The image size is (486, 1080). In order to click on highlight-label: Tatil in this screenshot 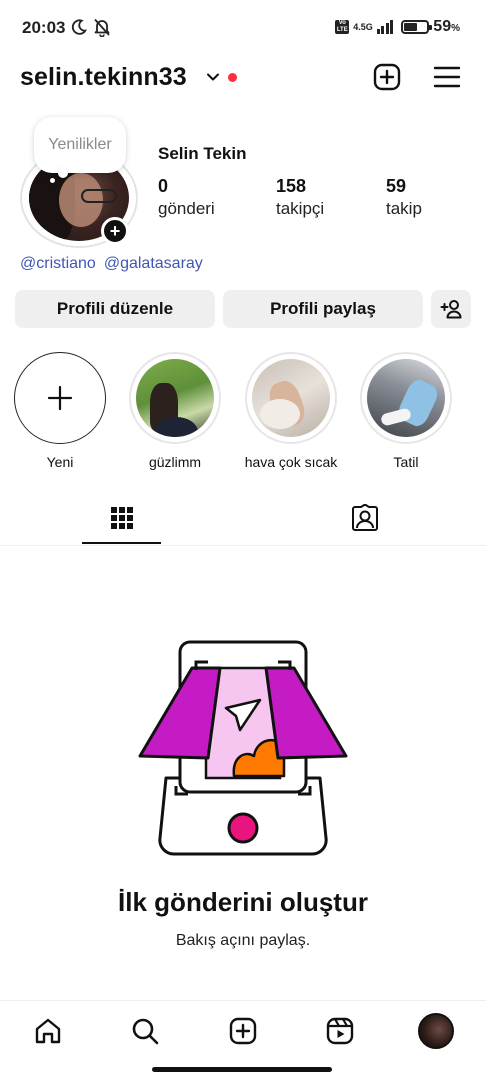, I will do `click(406, 462)`.